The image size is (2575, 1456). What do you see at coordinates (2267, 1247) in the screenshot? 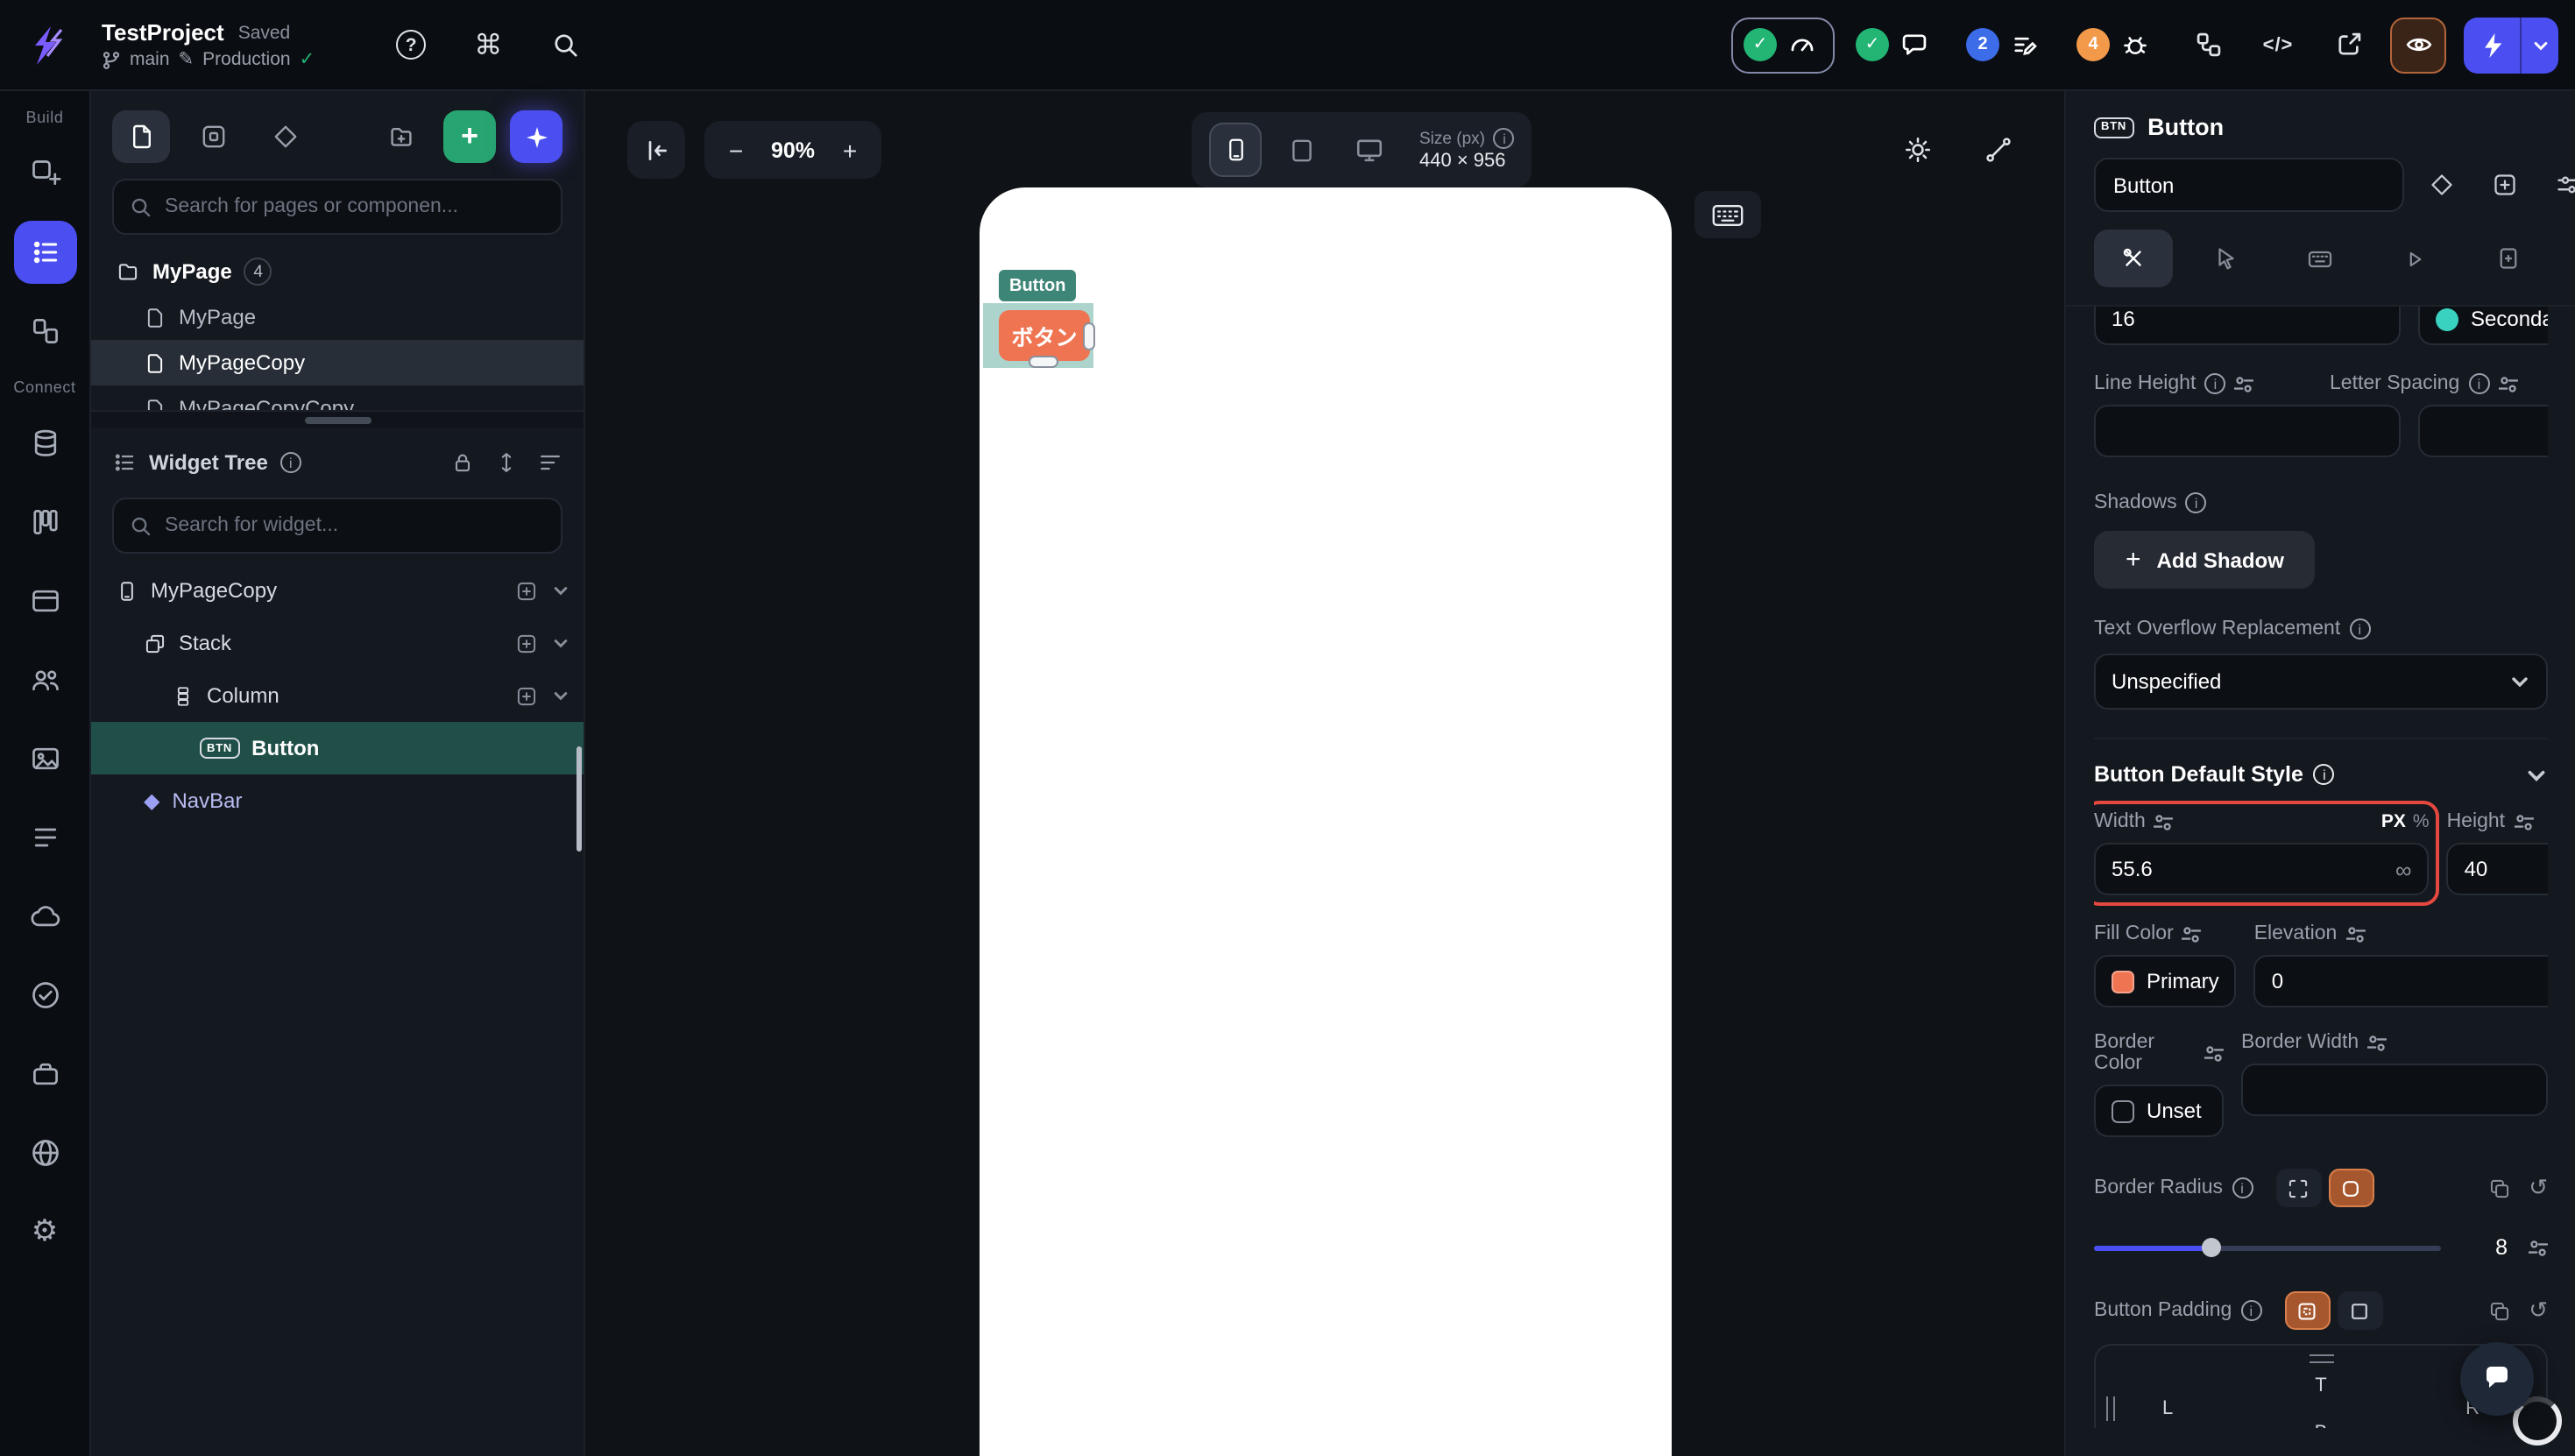
I see `border-radius-slider` at bounding box center [2267, 1247].